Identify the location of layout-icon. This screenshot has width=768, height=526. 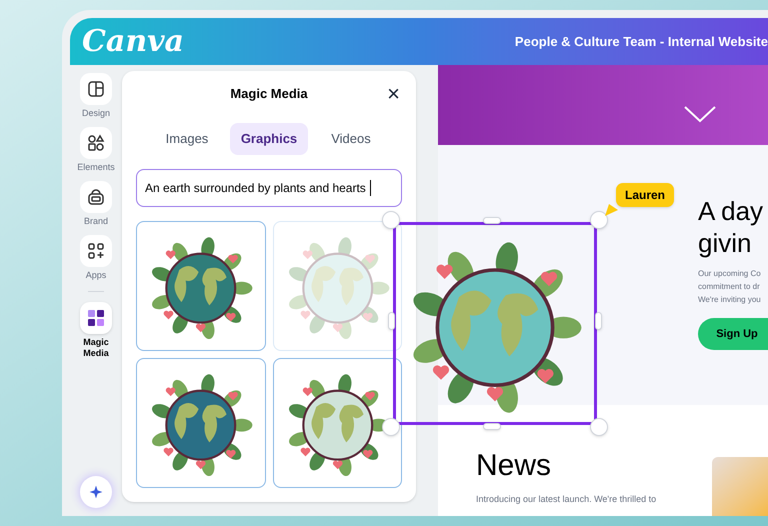
(96, 89).